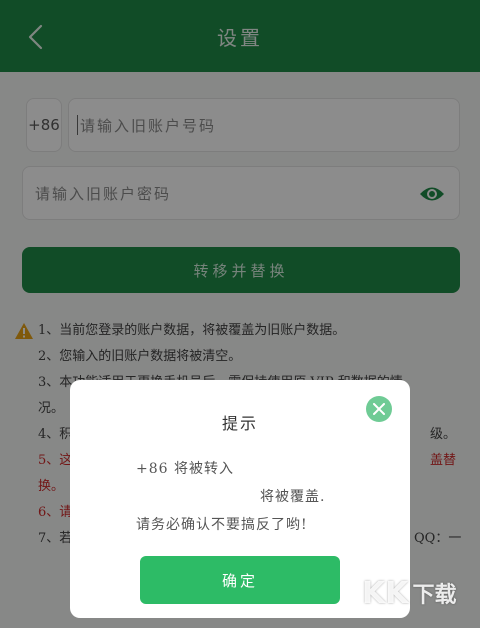  I want to click on close-icon, so click(379, 409).